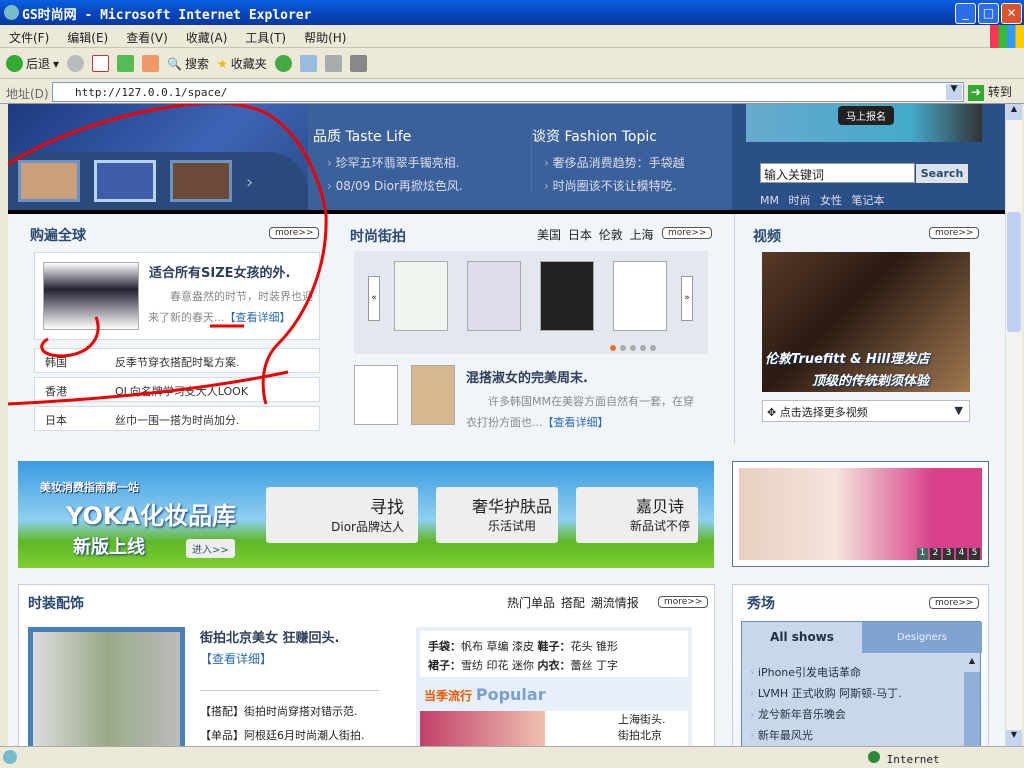 The image size is (1024, 768). I want to click on address-input: http://127.0.0.1/space/, so click(508, 92).